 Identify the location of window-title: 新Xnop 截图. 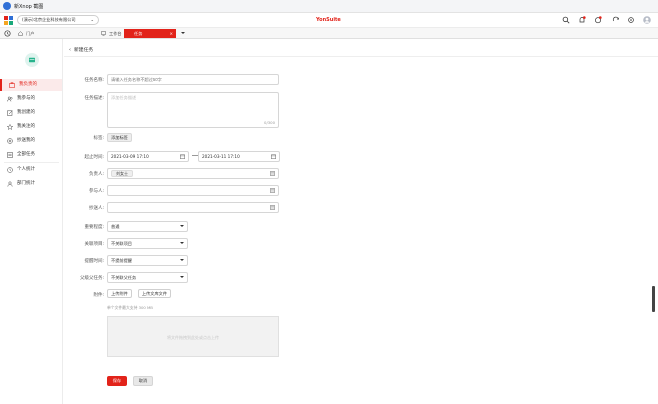
(29, 7).